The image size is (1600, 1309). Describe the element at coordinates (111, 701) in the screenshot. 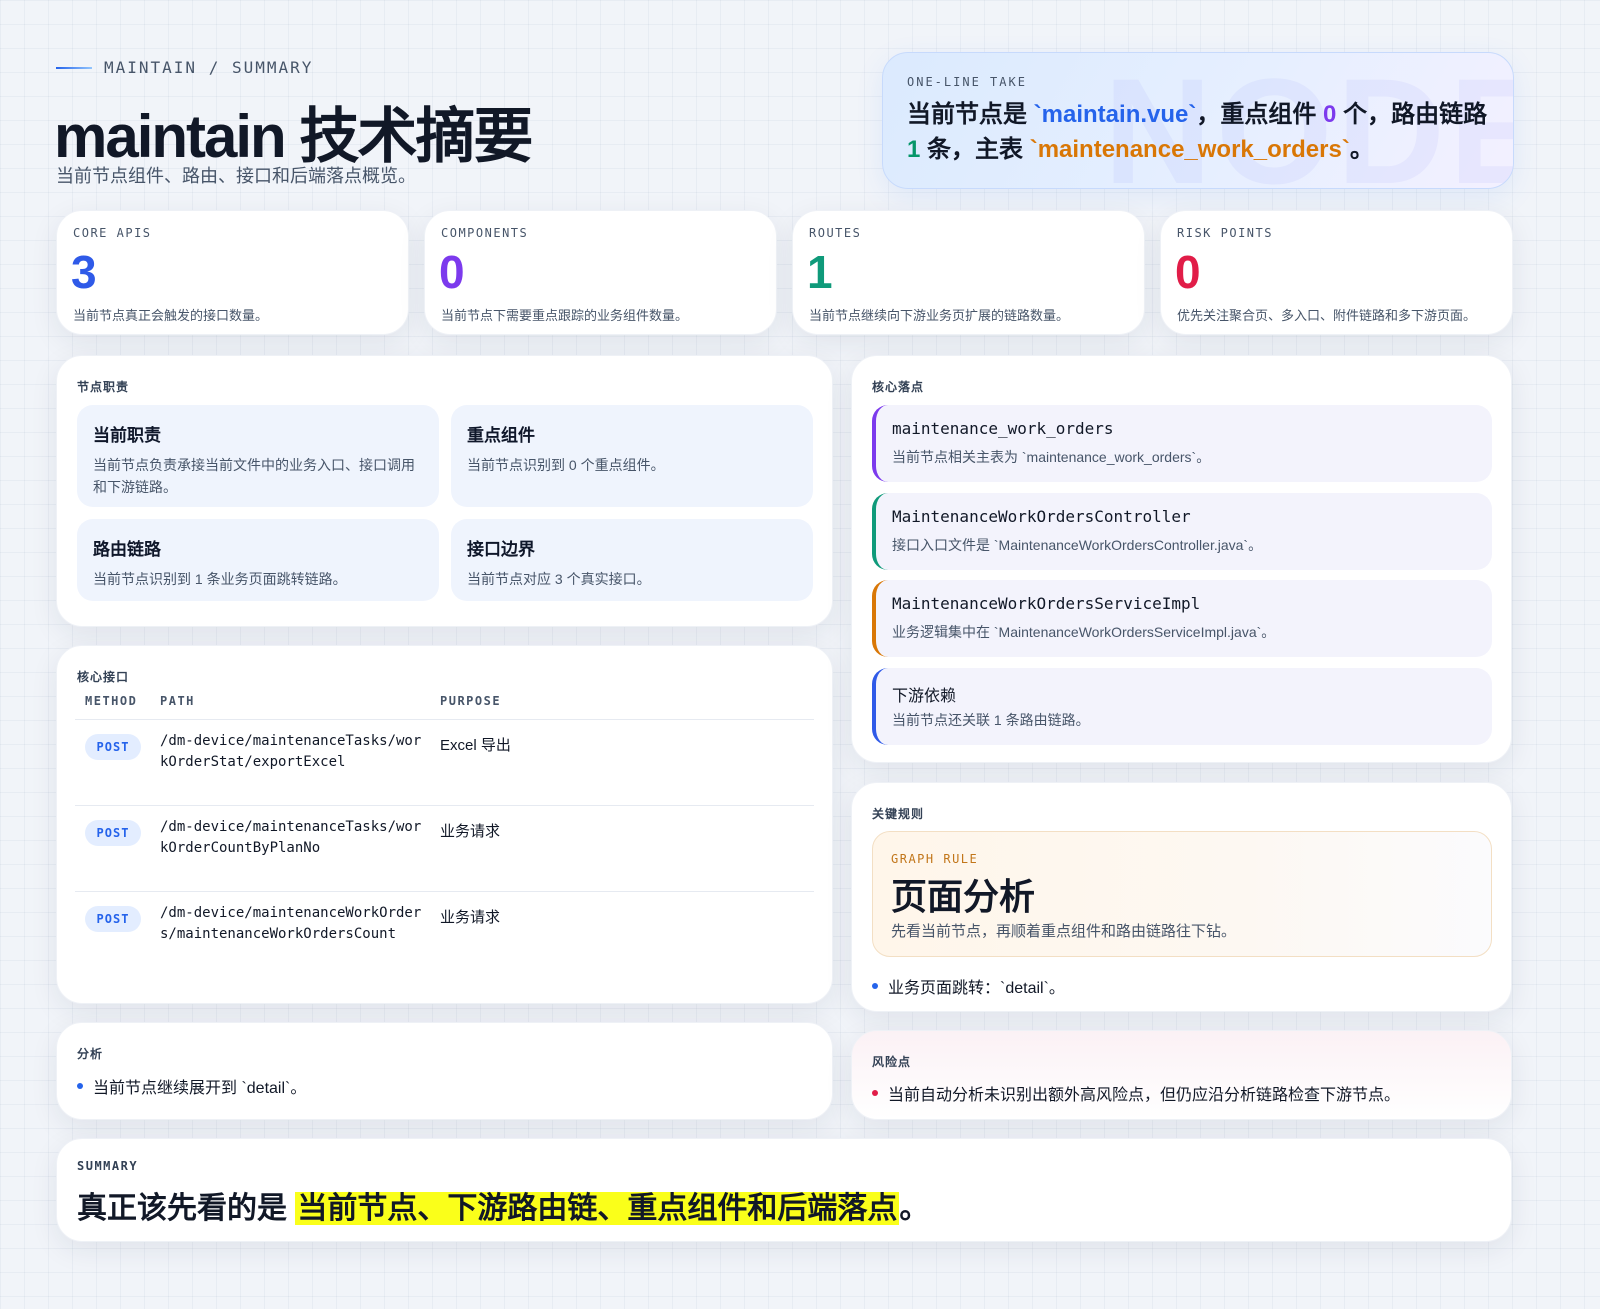

I see `column-header-method: METHOD` at that location.